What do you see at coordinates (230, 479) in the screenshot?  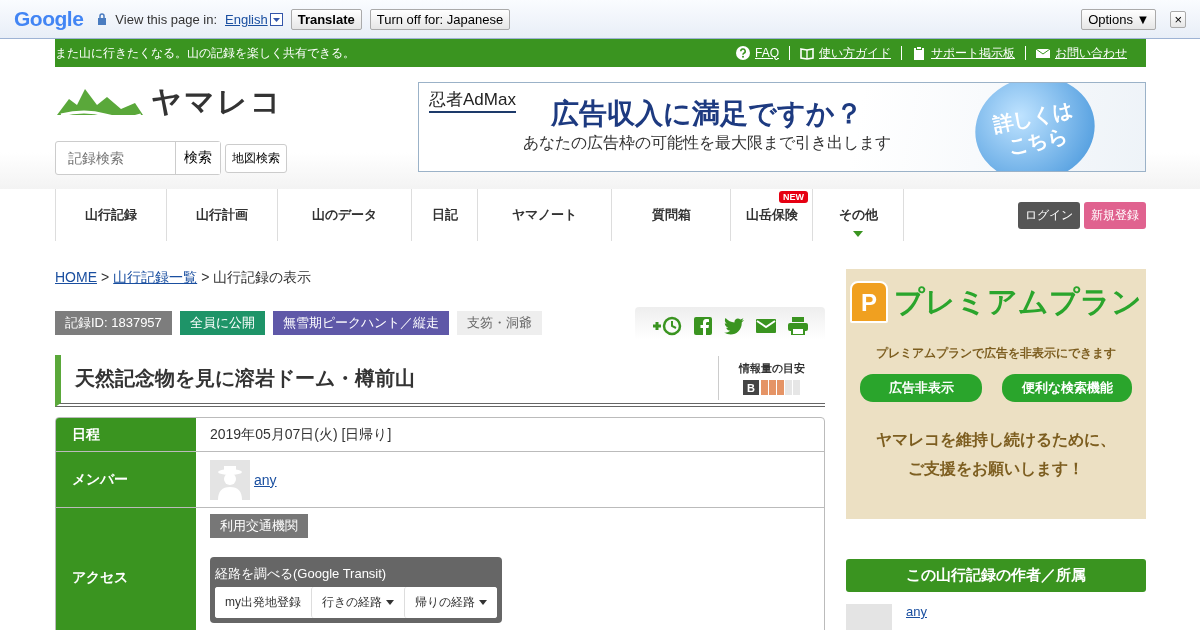 I see `avatar-icon` at bounding box center [230, 479].